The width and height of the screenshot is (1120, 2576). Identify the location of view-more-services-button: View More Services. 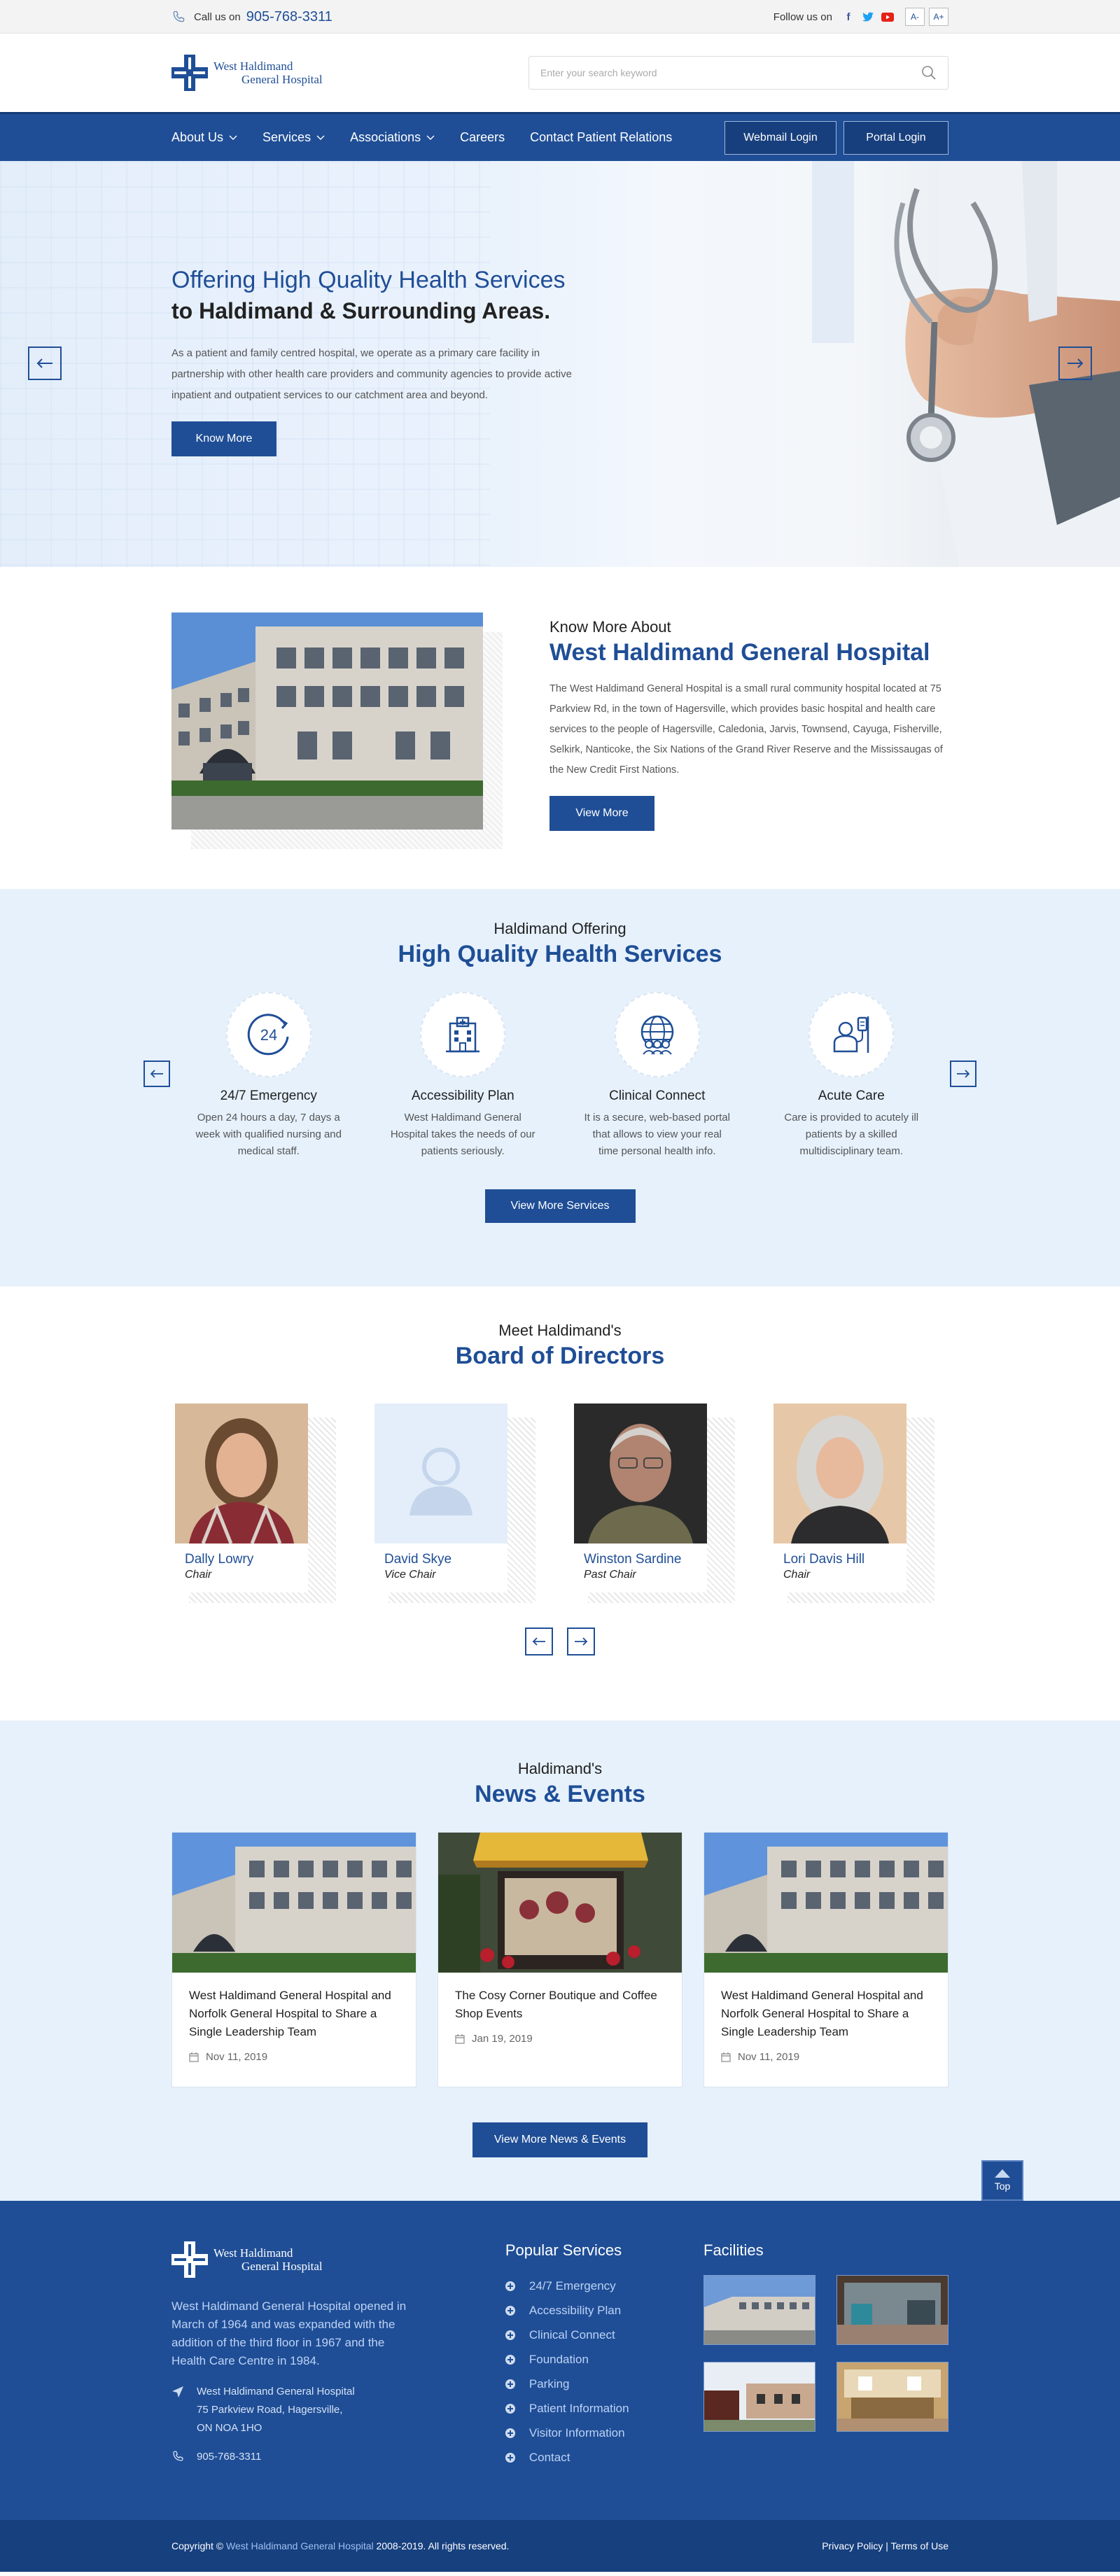
(560, 1206).